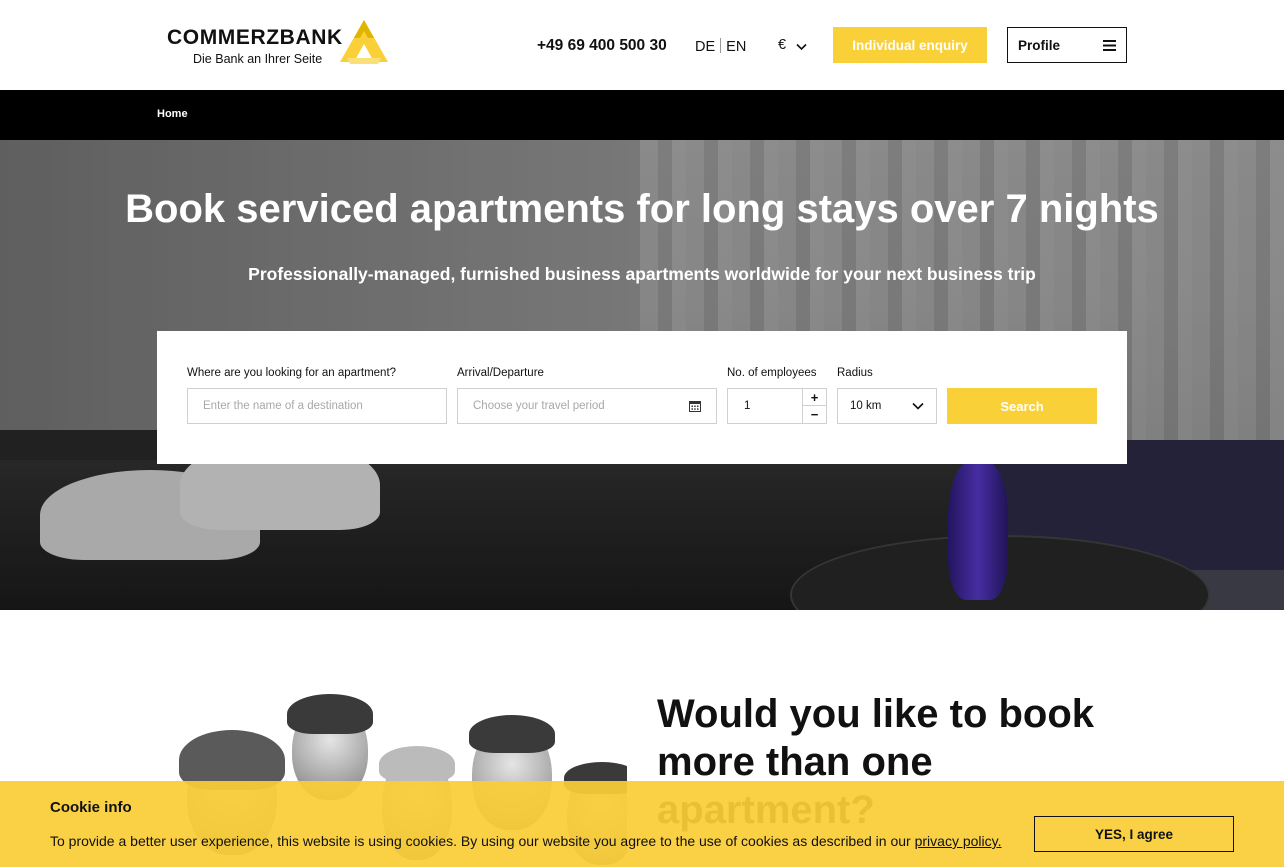 Image resolution: width=1284 pixels, height=867 pixels. I want to click on radius-label: Radius, so click(855, 373).